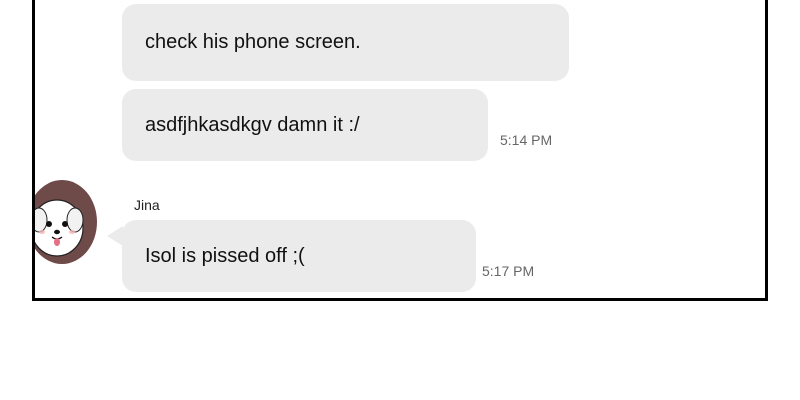 This screenshot has height=400, width=800. Describe the element at coordinates (66, 222) in the screenshot. I see `dog-avatar-icon` at that location.